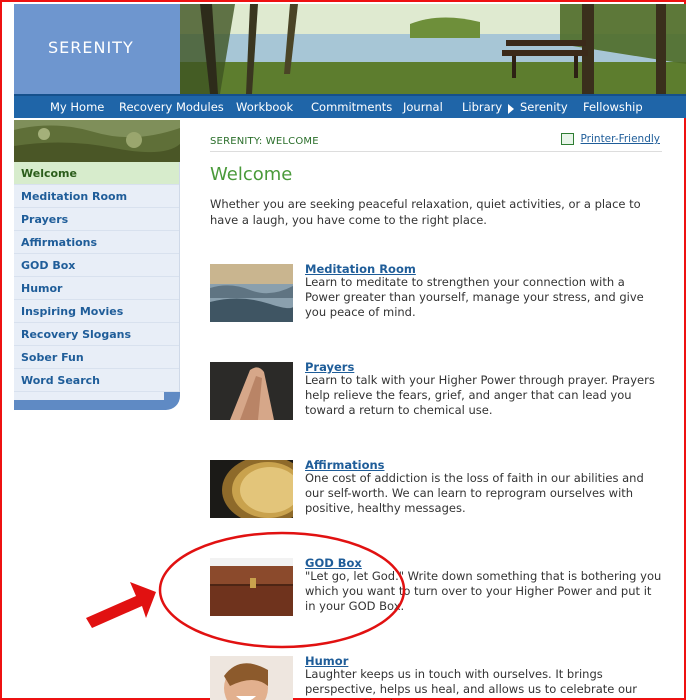 The height and width of the screenshot is (700, 686). Describe the element at coordinates (620, 139) in the screenshot. I see `printer-friendly-label: Printer-Friendly` at that location.